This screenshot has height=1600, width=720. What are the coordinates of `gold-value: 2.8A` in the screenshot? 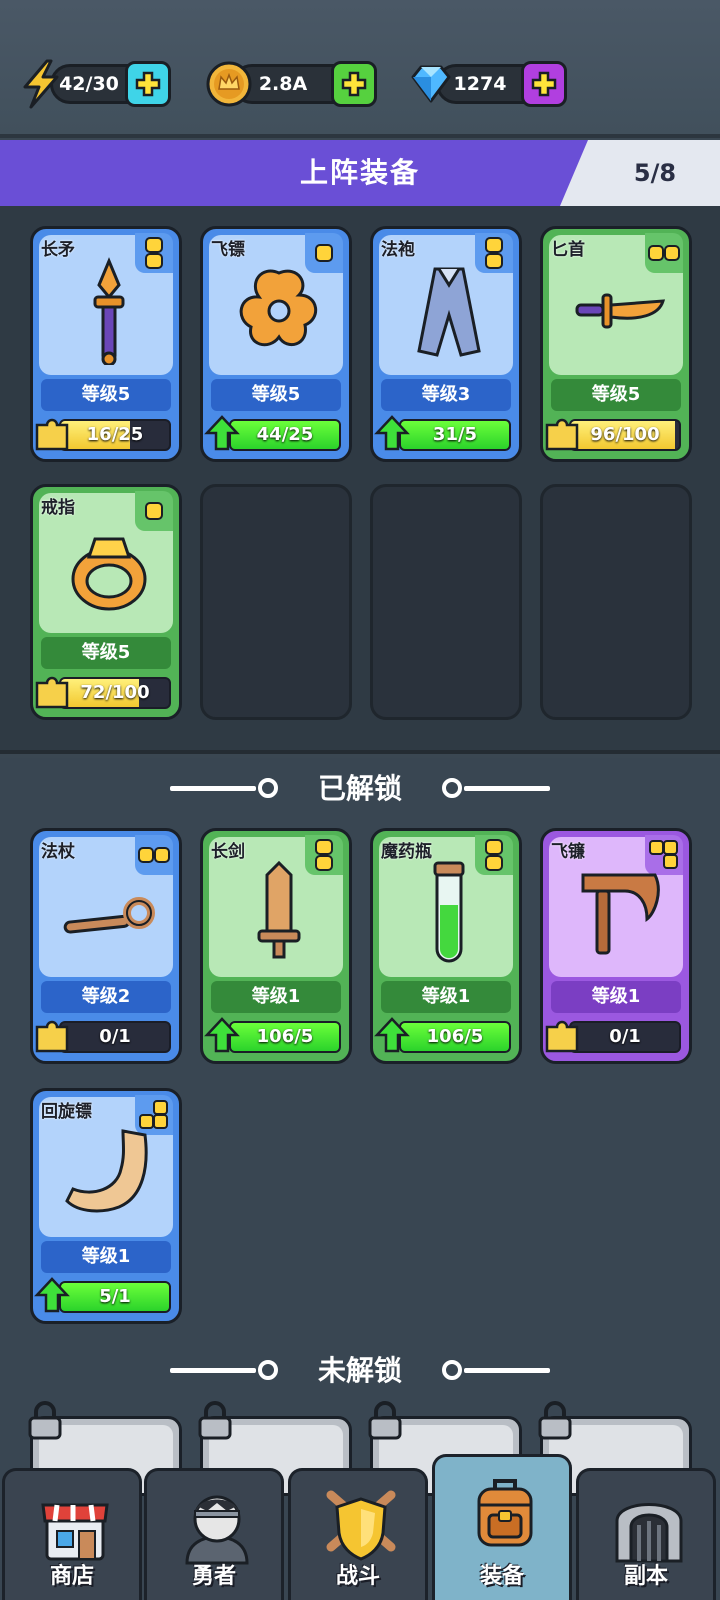 It's located at (283, 84).